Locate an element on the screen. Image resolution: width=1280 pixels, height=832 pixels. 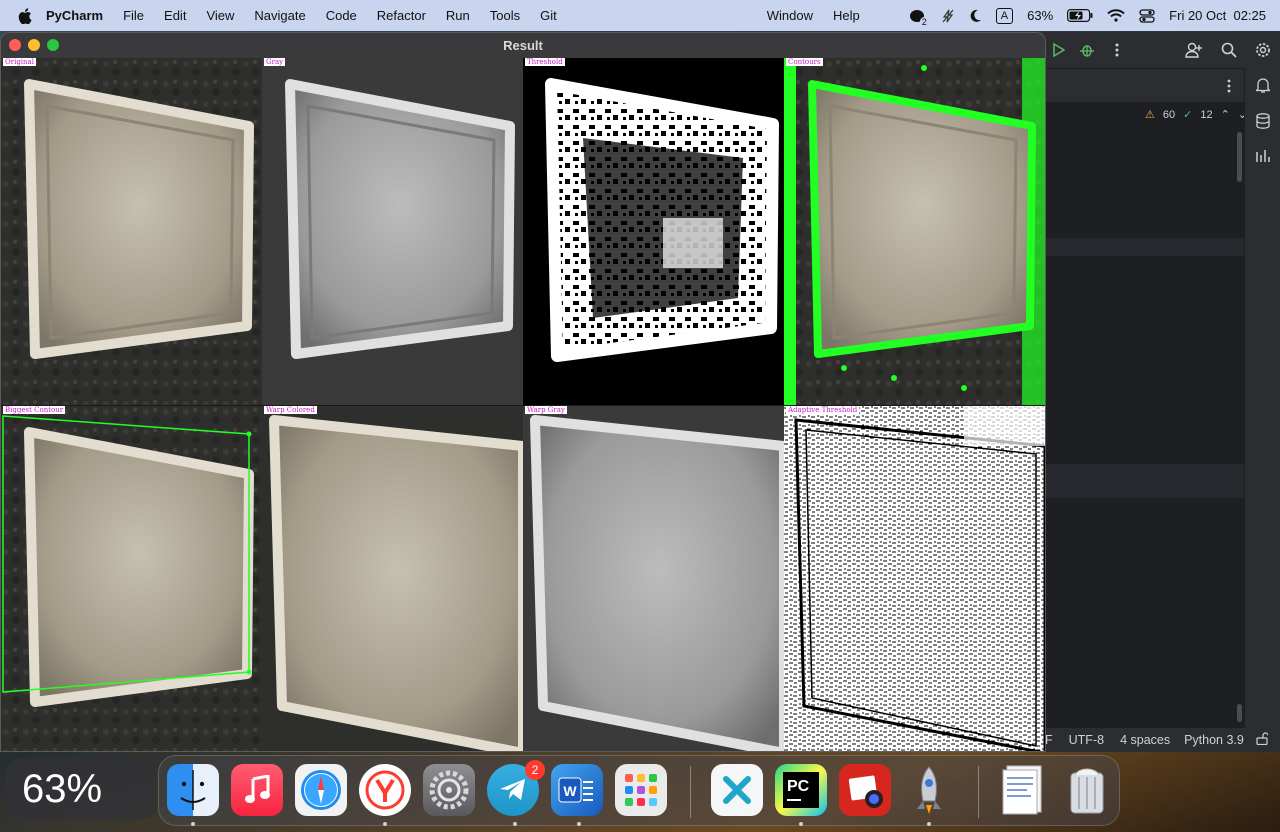
trash-icon is located at coordinates (1087, 790).